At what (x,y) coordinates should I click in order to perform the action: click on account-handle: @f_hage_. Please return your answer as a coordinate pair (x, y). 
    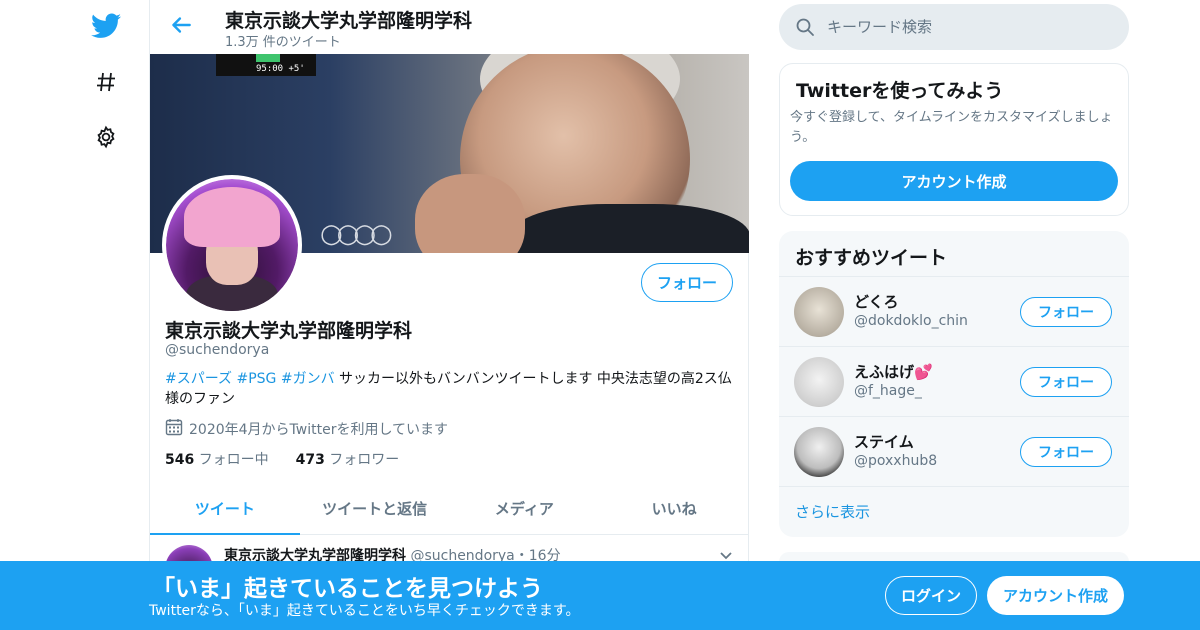
    Looking at the image, I should click on (888, 391).